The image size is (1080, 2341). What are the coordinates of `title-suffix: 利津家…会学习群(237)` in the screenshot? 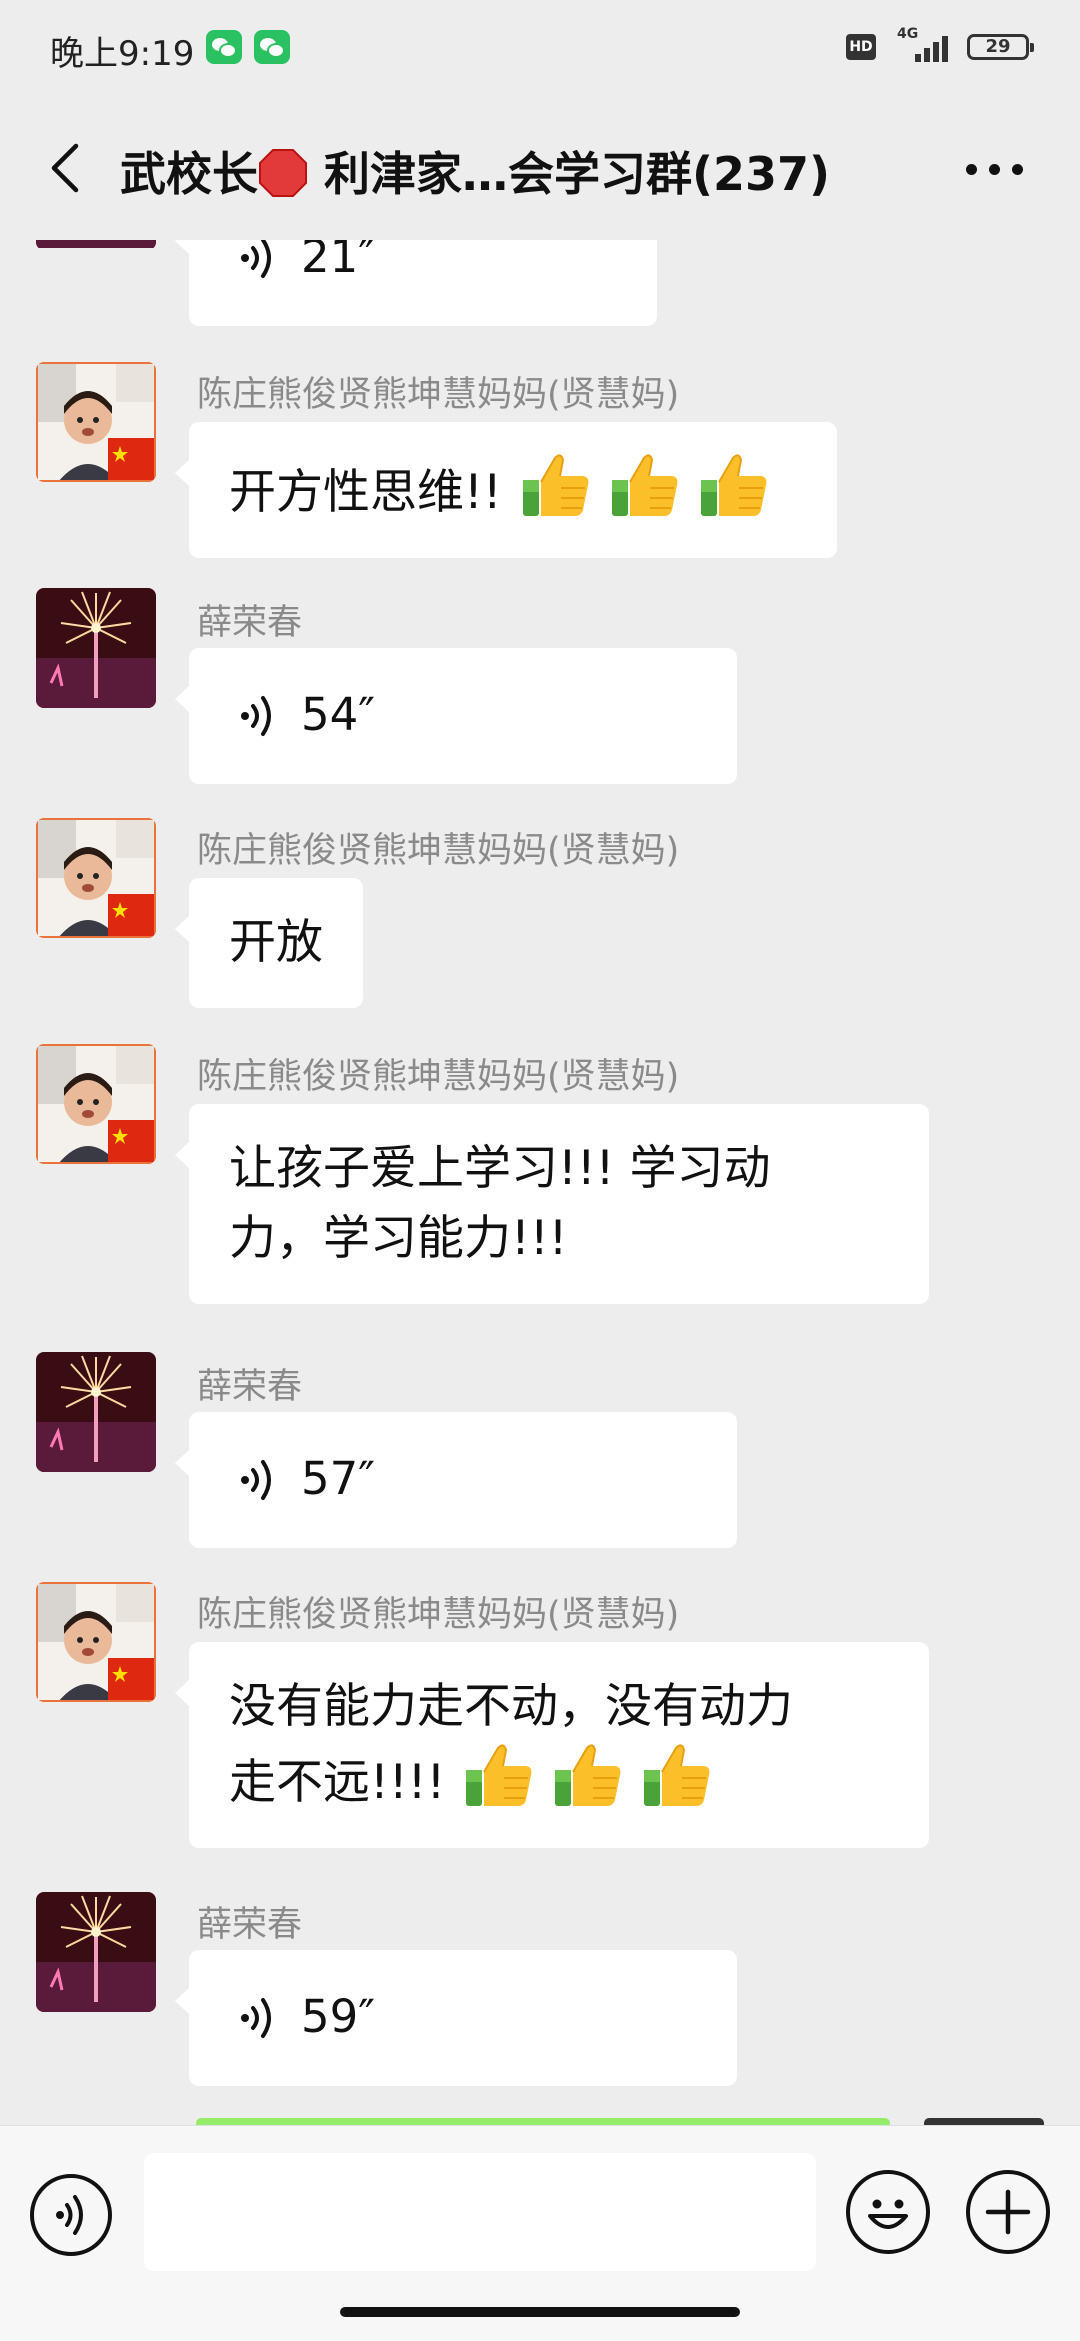 It's located at (569, 174).